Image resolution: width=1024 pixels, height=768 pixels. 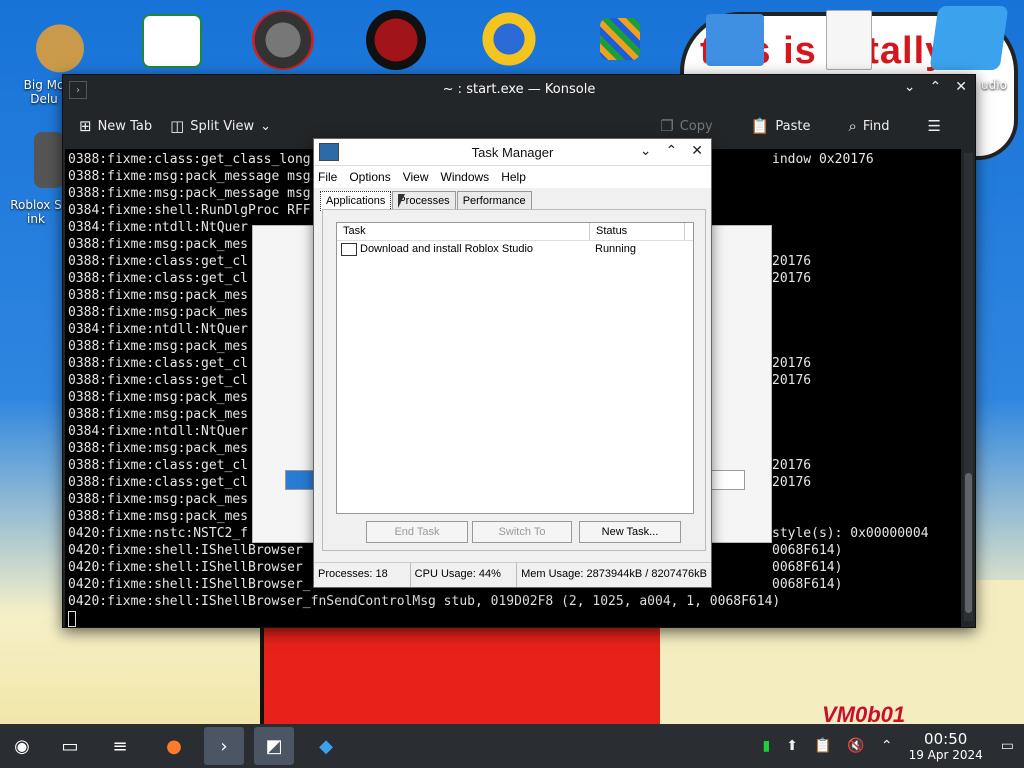 I want to click on menu-icon: ☰, so click(x=934, y=126).